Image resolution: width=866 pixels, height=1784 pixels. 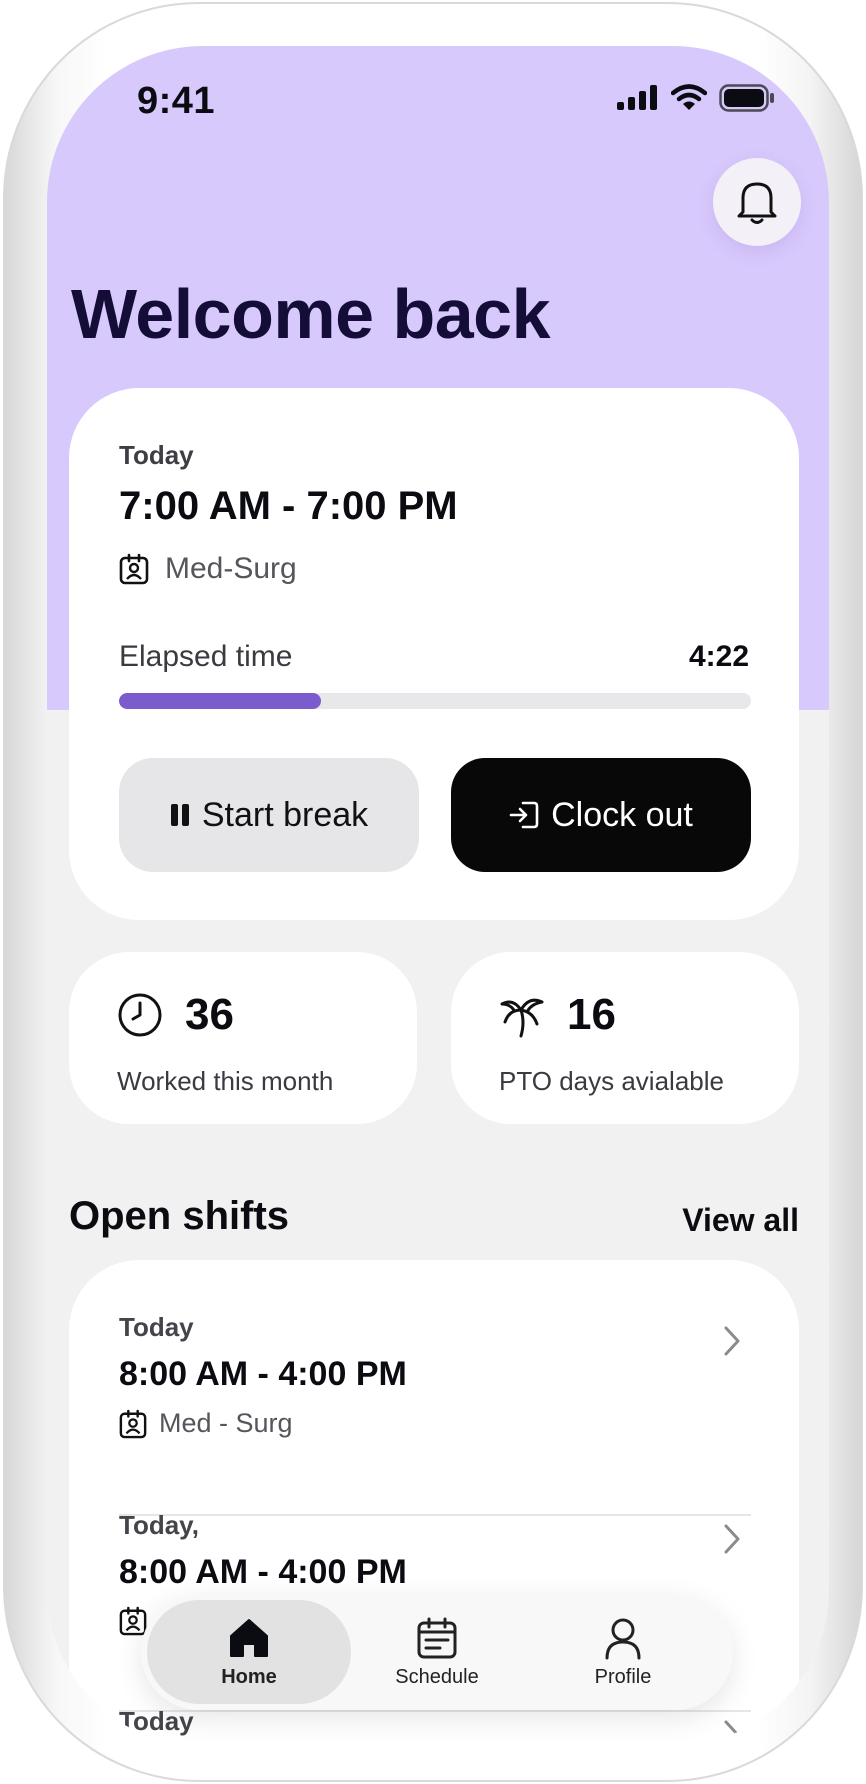 I want to click on status-icons, so click(x=695, y=98).